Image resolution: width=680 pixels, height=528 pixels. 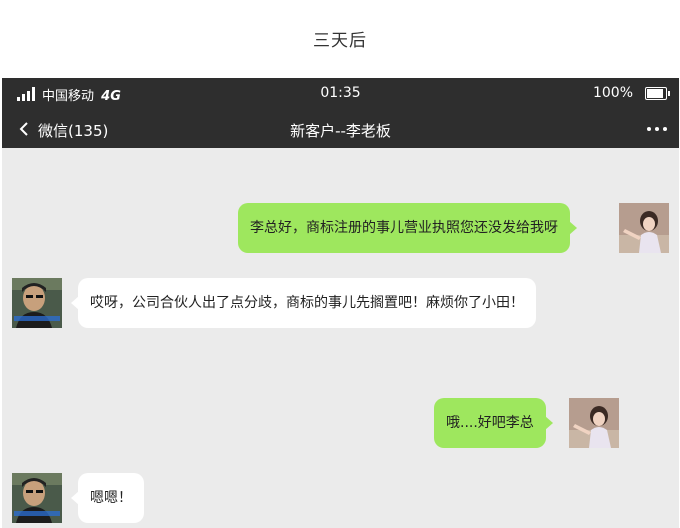 What do you see at coordinates (407, 228) in the screenshot?
I see `message-bubble-outgoing: 李总好，商标注册的事儿营业执照您还没发给我呀` at bounding box center [407, 228].